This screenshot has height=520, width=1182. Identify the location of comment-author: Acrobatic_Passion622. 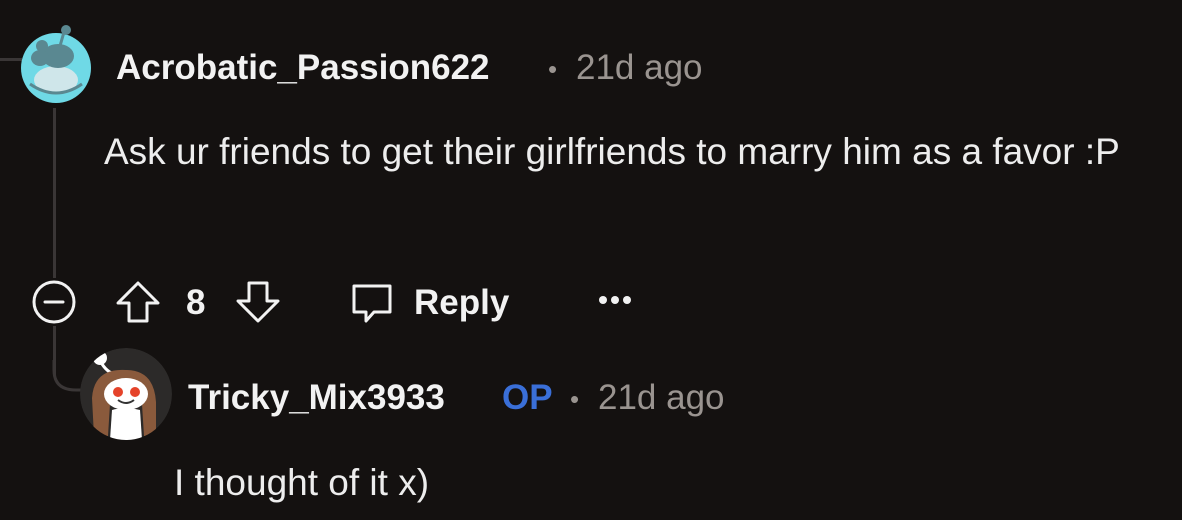
(303, 68).